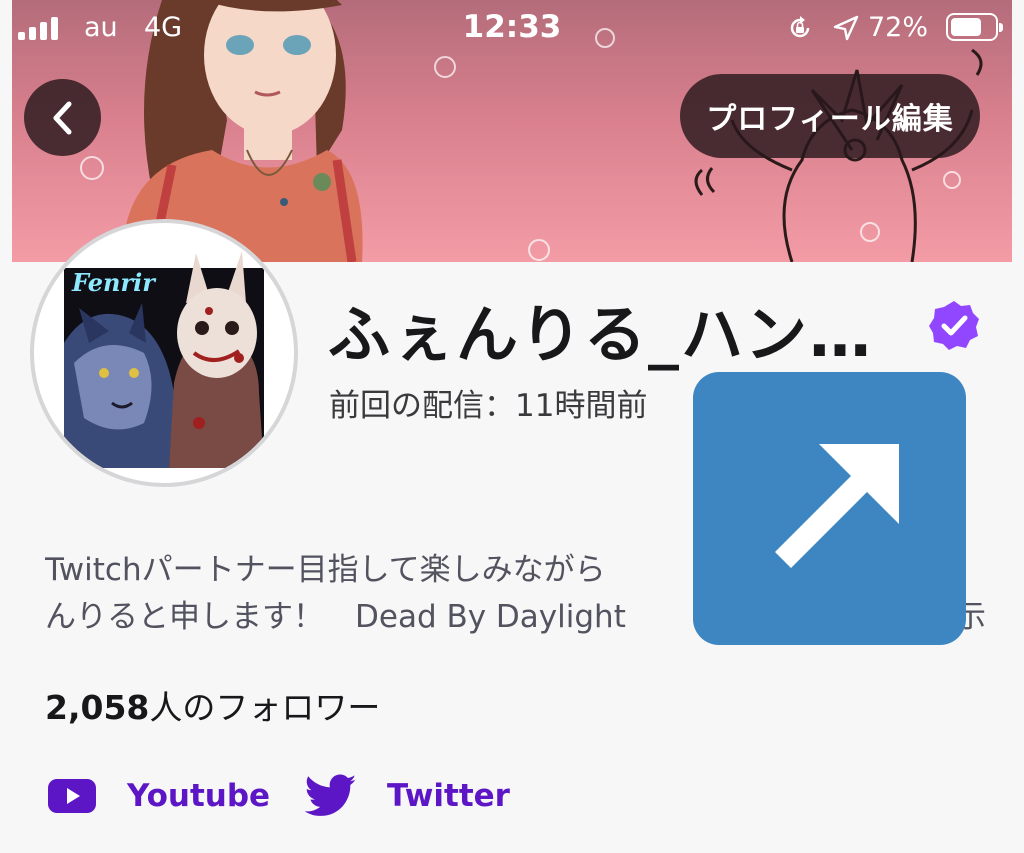 The image size is (1024, 853). What do you see at coordinates (512, 28) in the screenshot?
I see `status-bar: au 4G 12:33 72%` at bounding box center [512, 28].